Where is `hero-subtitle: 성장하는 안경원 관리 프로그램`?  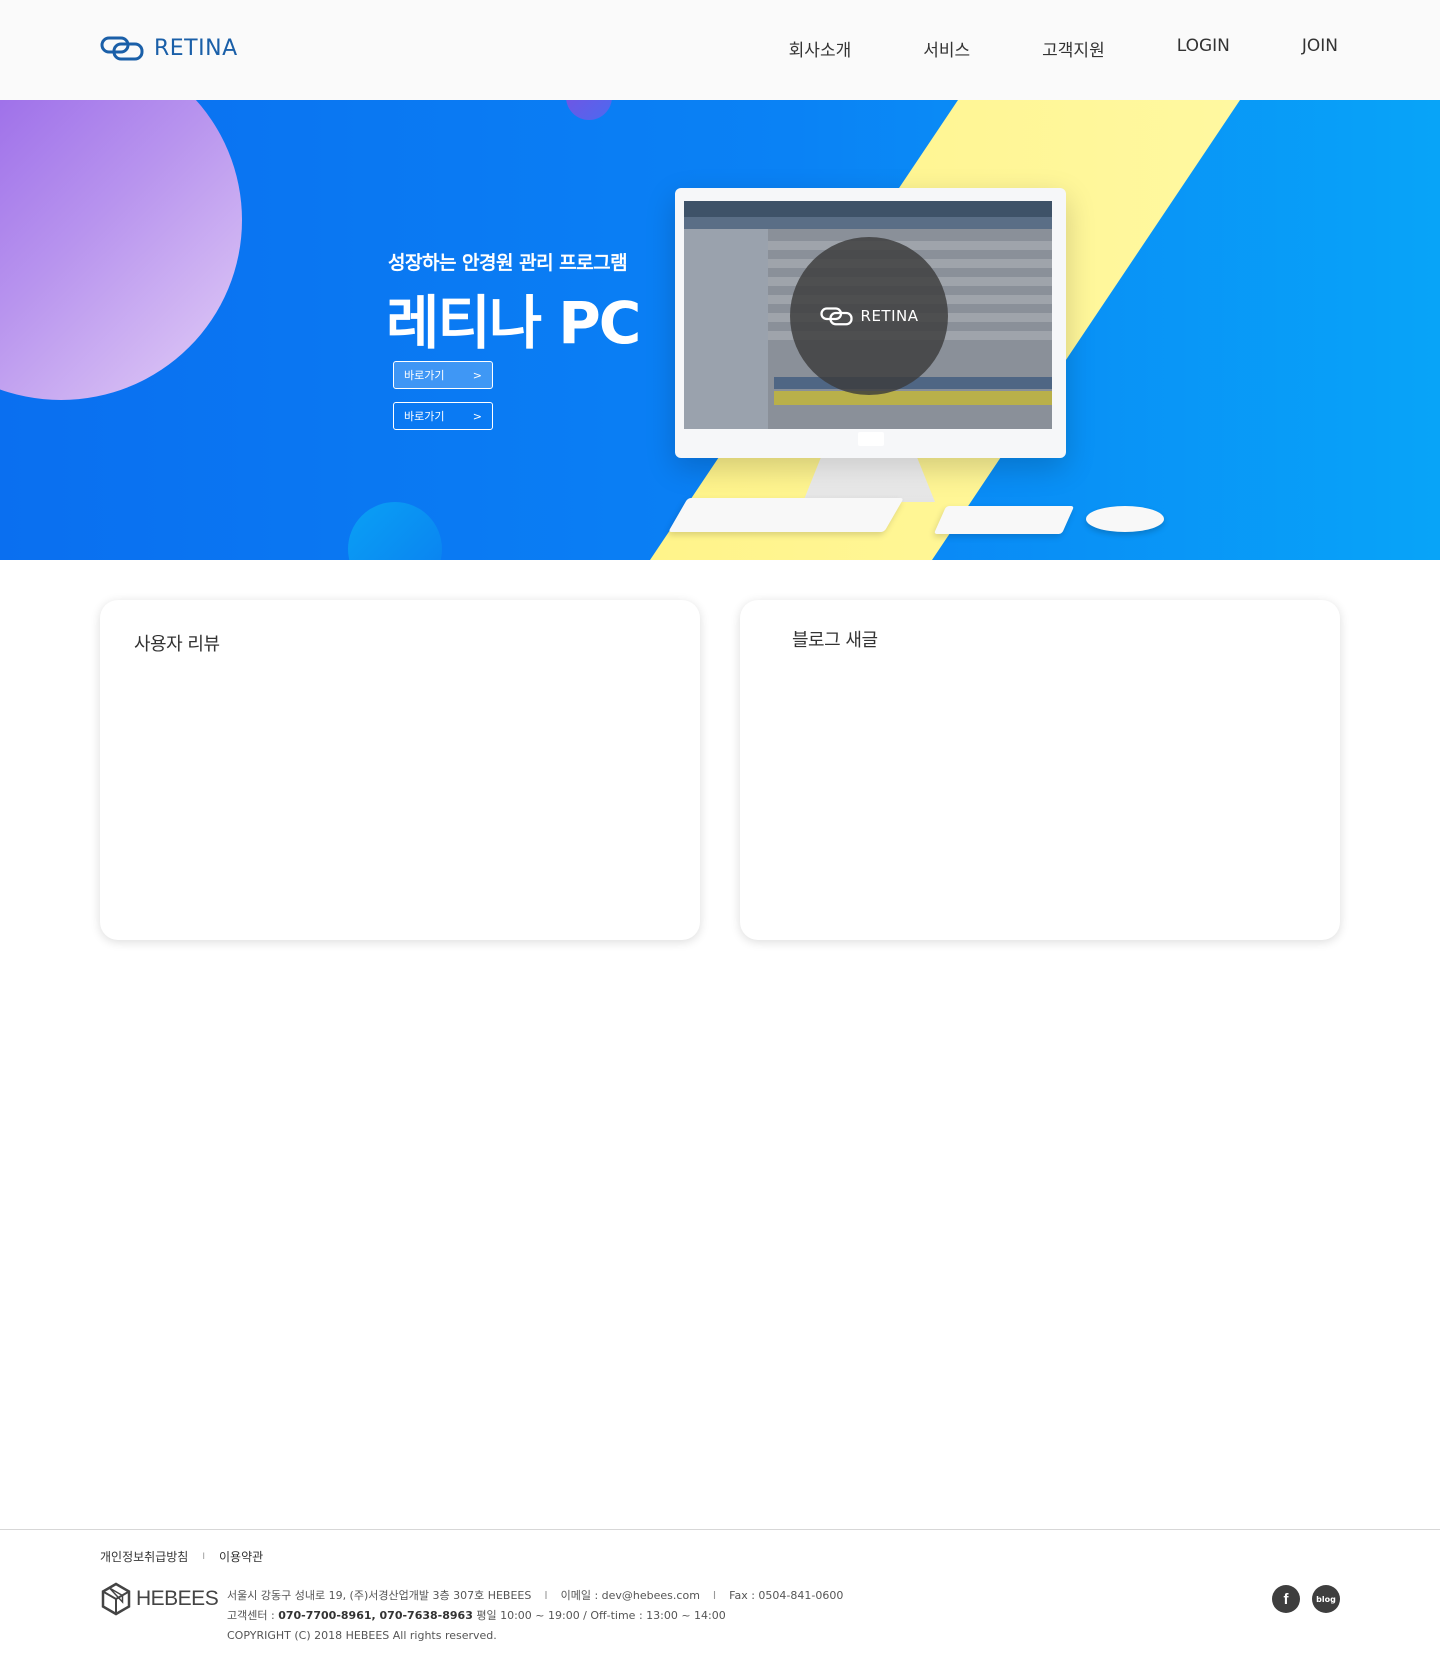 hero-subtitle: 성장하는 안경원 관리 프로그램 is located at coordinates (508, 263).